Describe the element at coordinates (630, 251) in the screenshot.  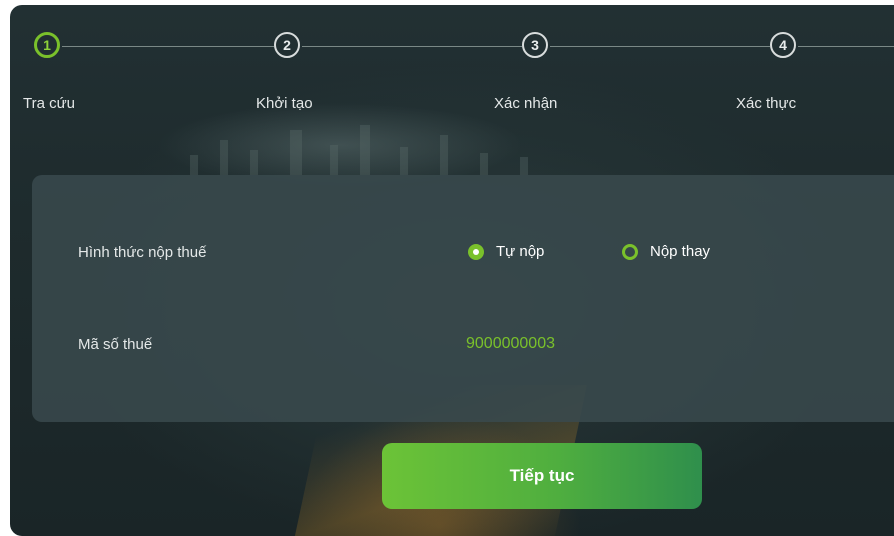
I see `radio-unchecked-icon` at that location.